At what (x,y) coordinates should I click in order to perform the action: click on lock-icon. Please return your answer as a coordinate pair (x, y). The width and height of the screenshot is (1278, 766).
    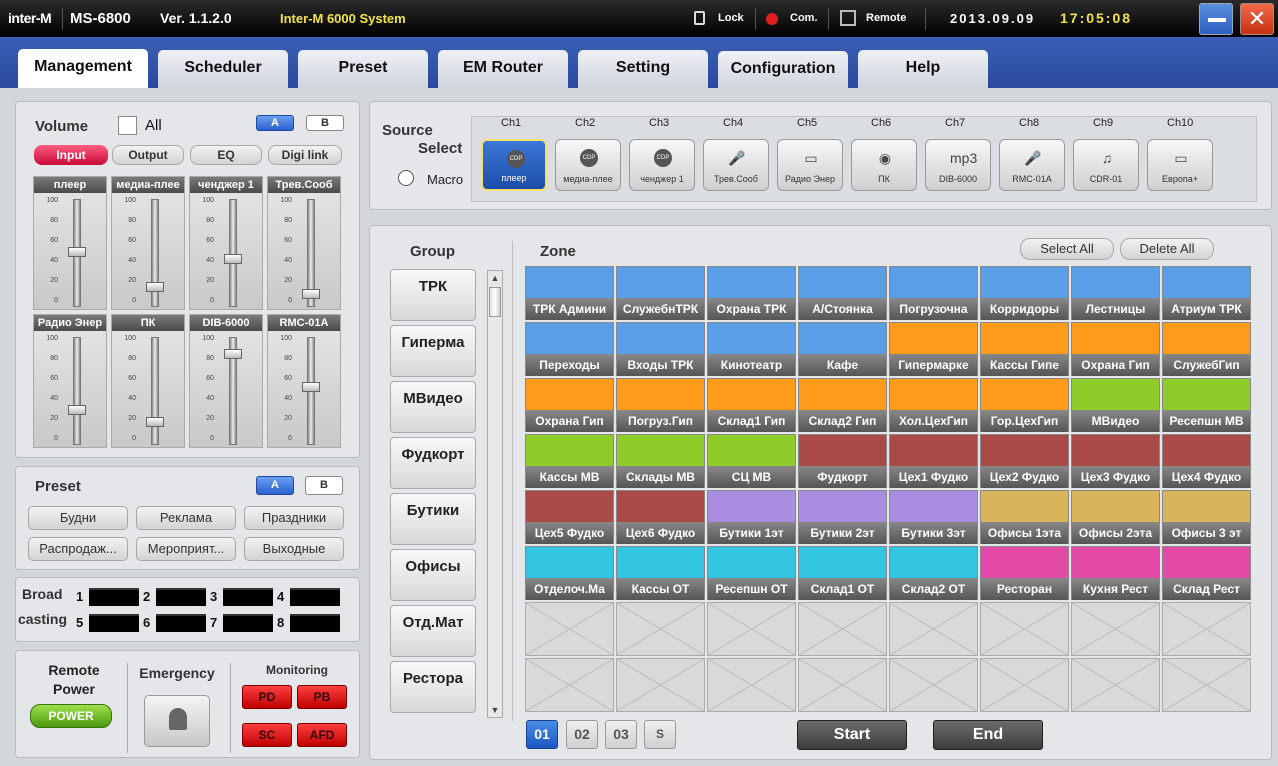
    Looking at the image, I should click on (699, 18).